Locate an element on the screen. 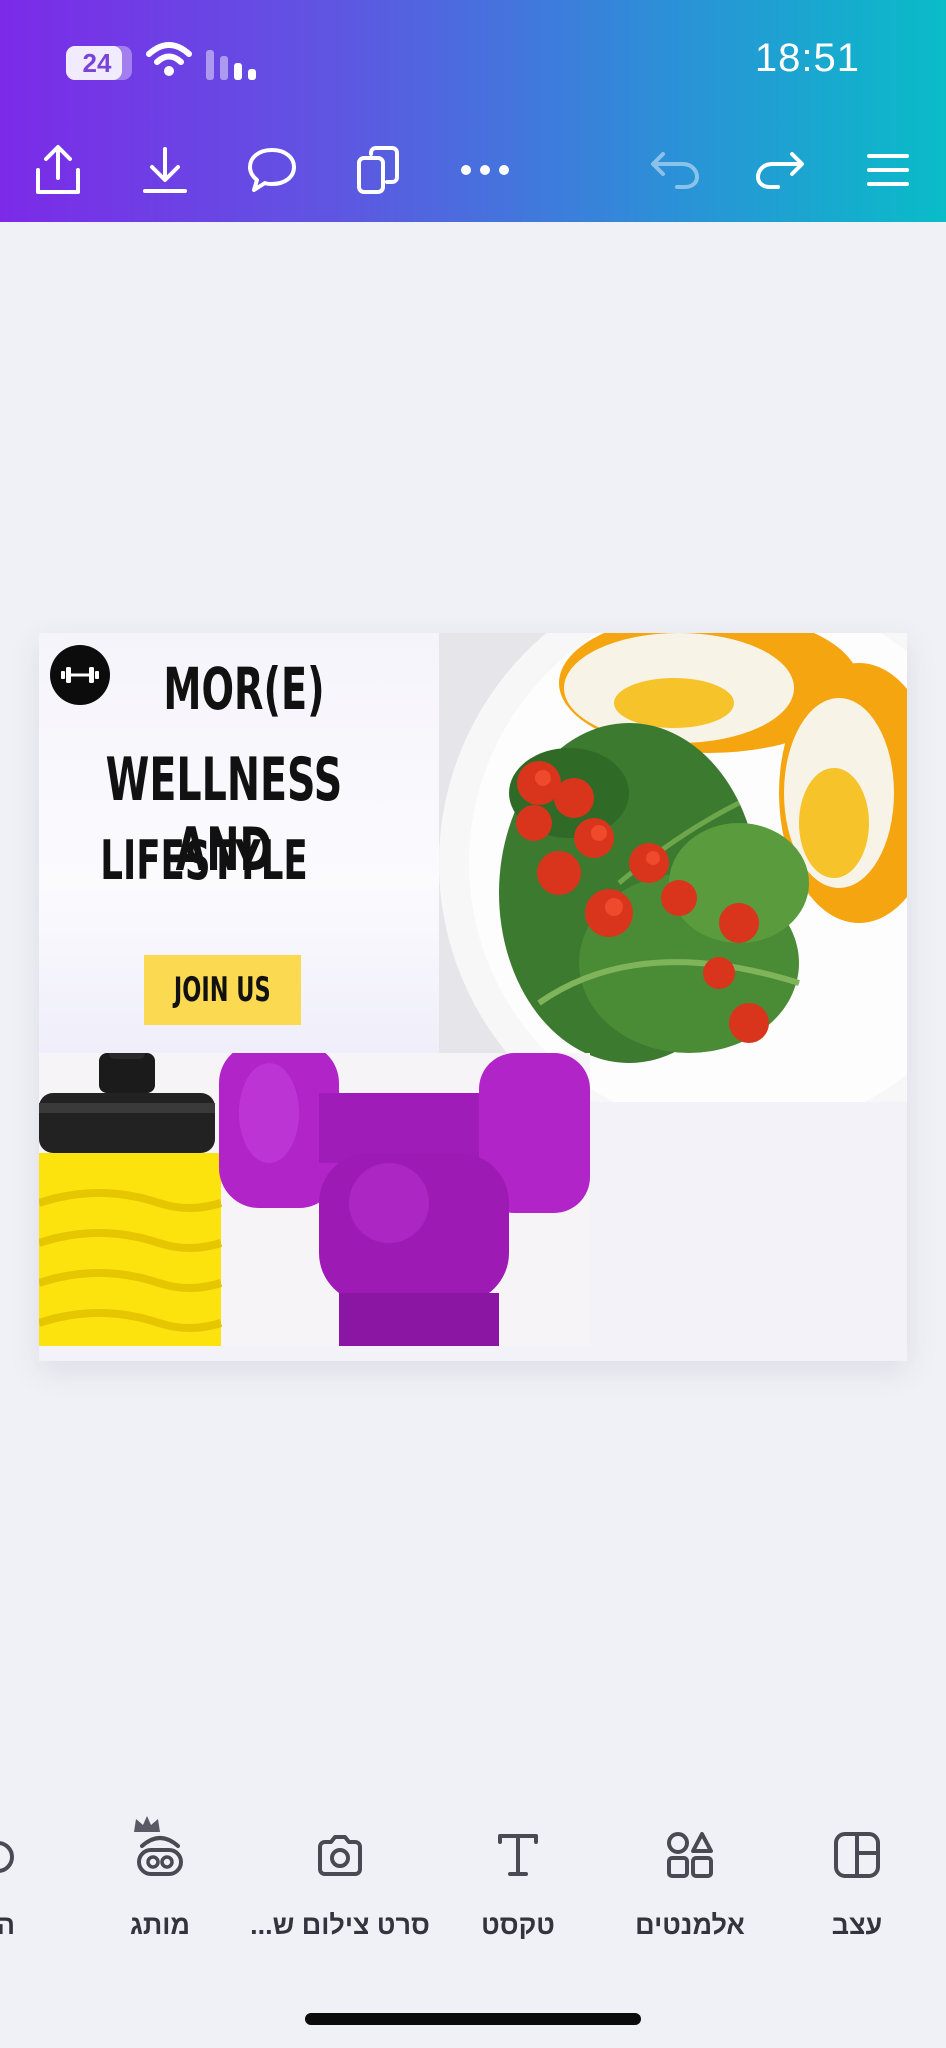  tool-text-label: טקסט is located at coordinates (518, 1925).